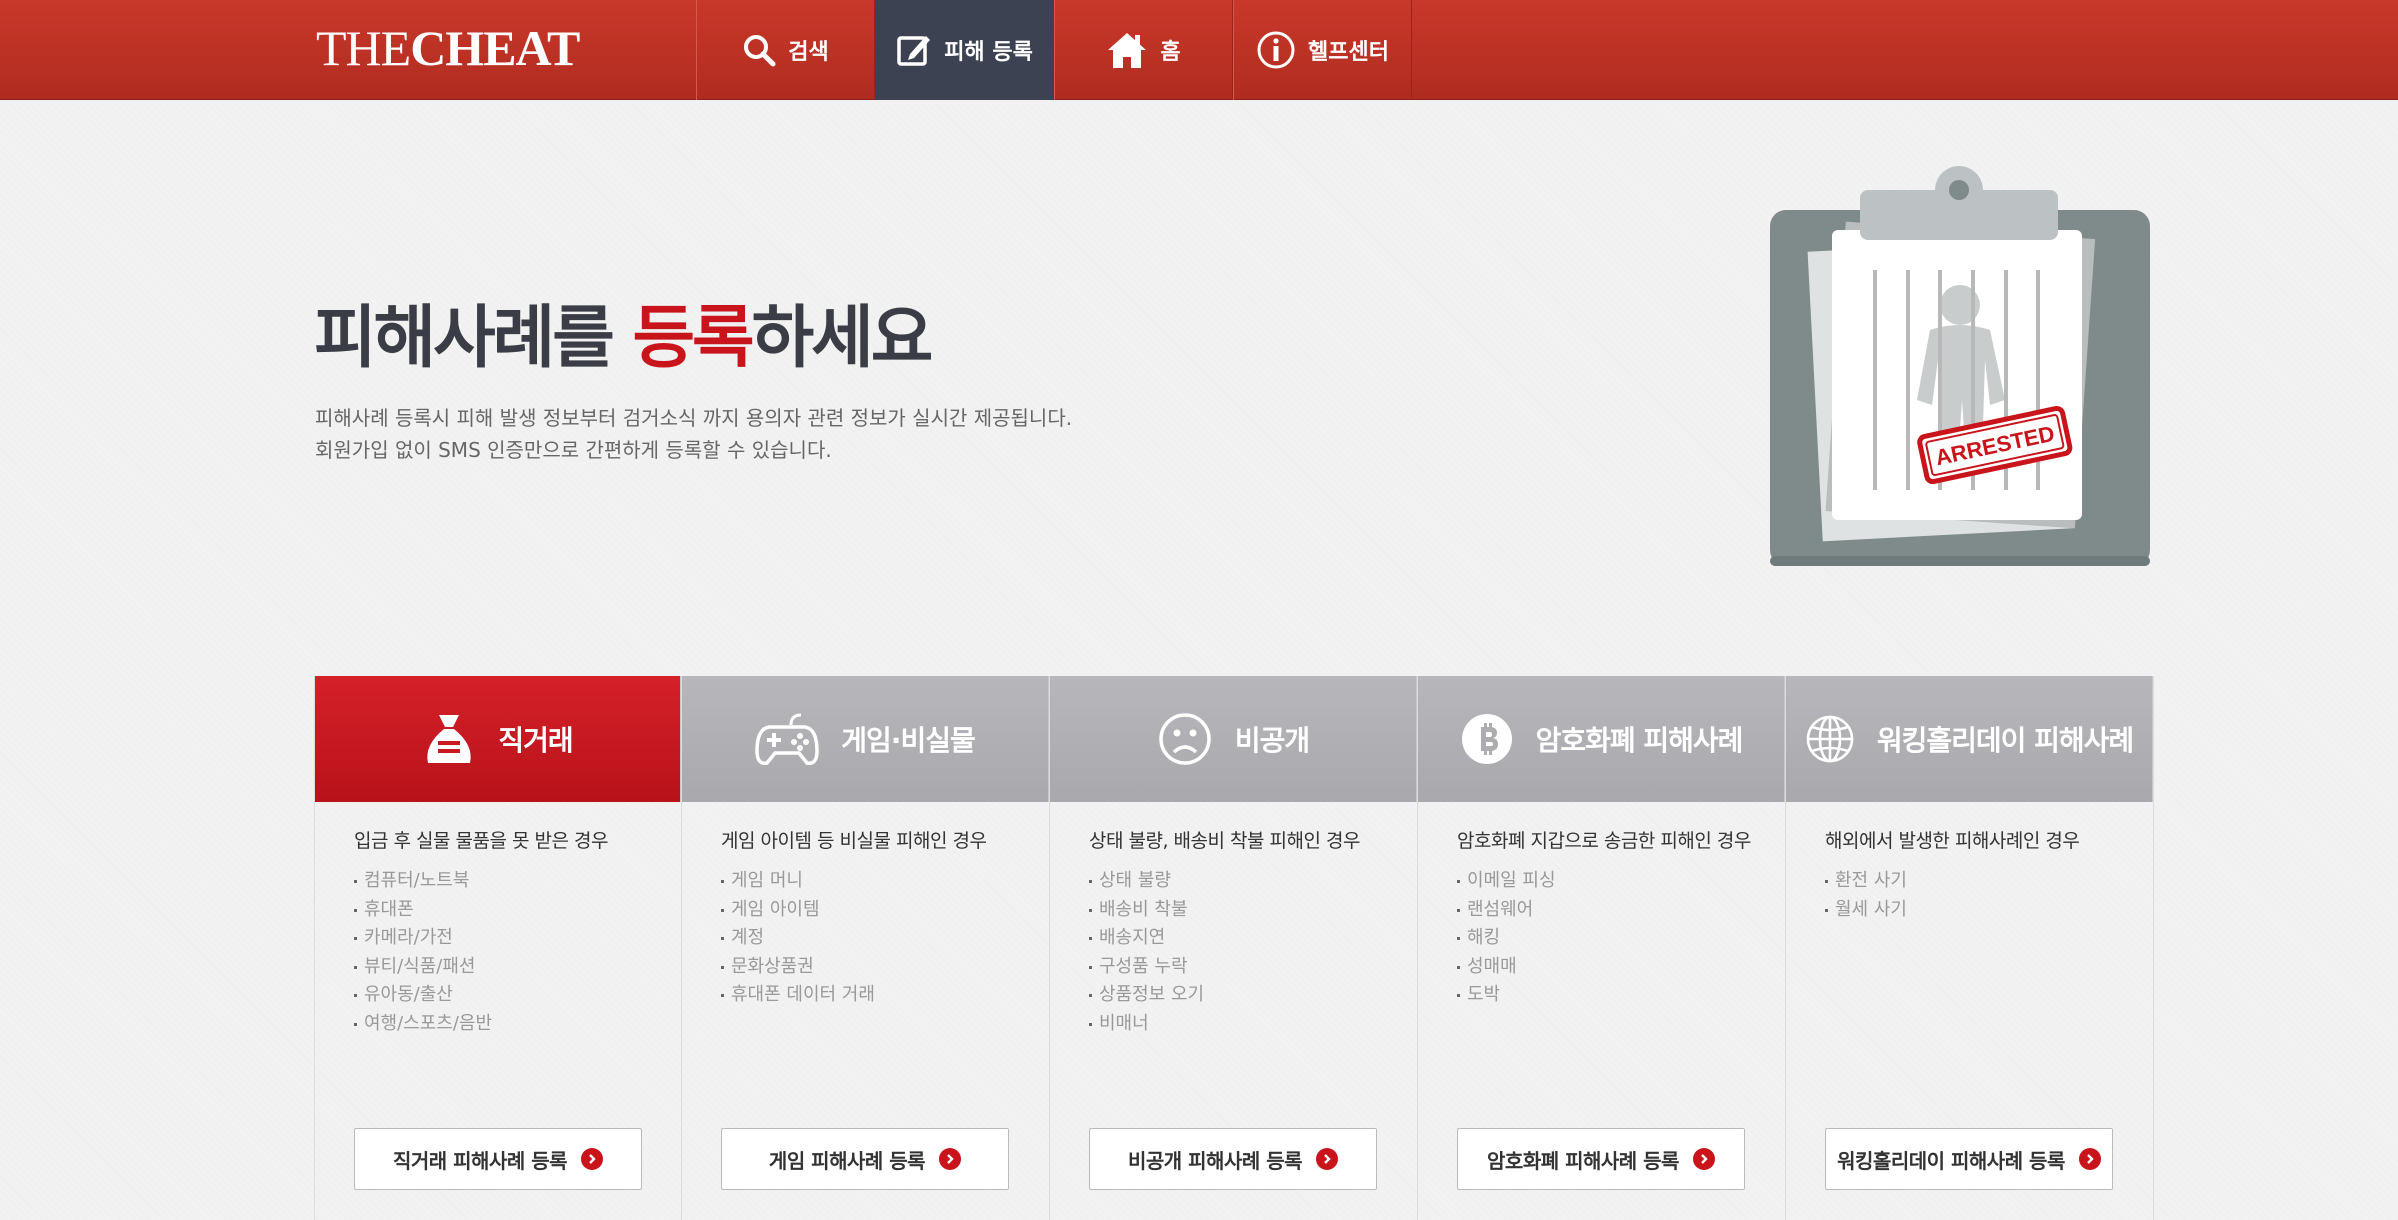 Image resolution: width=2398 pixels, height=1220 pixels. What do you see at coordinates (1238, 938) in the screenshot?
I see `list-item: 배송지연` at bounding box center [1238, 938].